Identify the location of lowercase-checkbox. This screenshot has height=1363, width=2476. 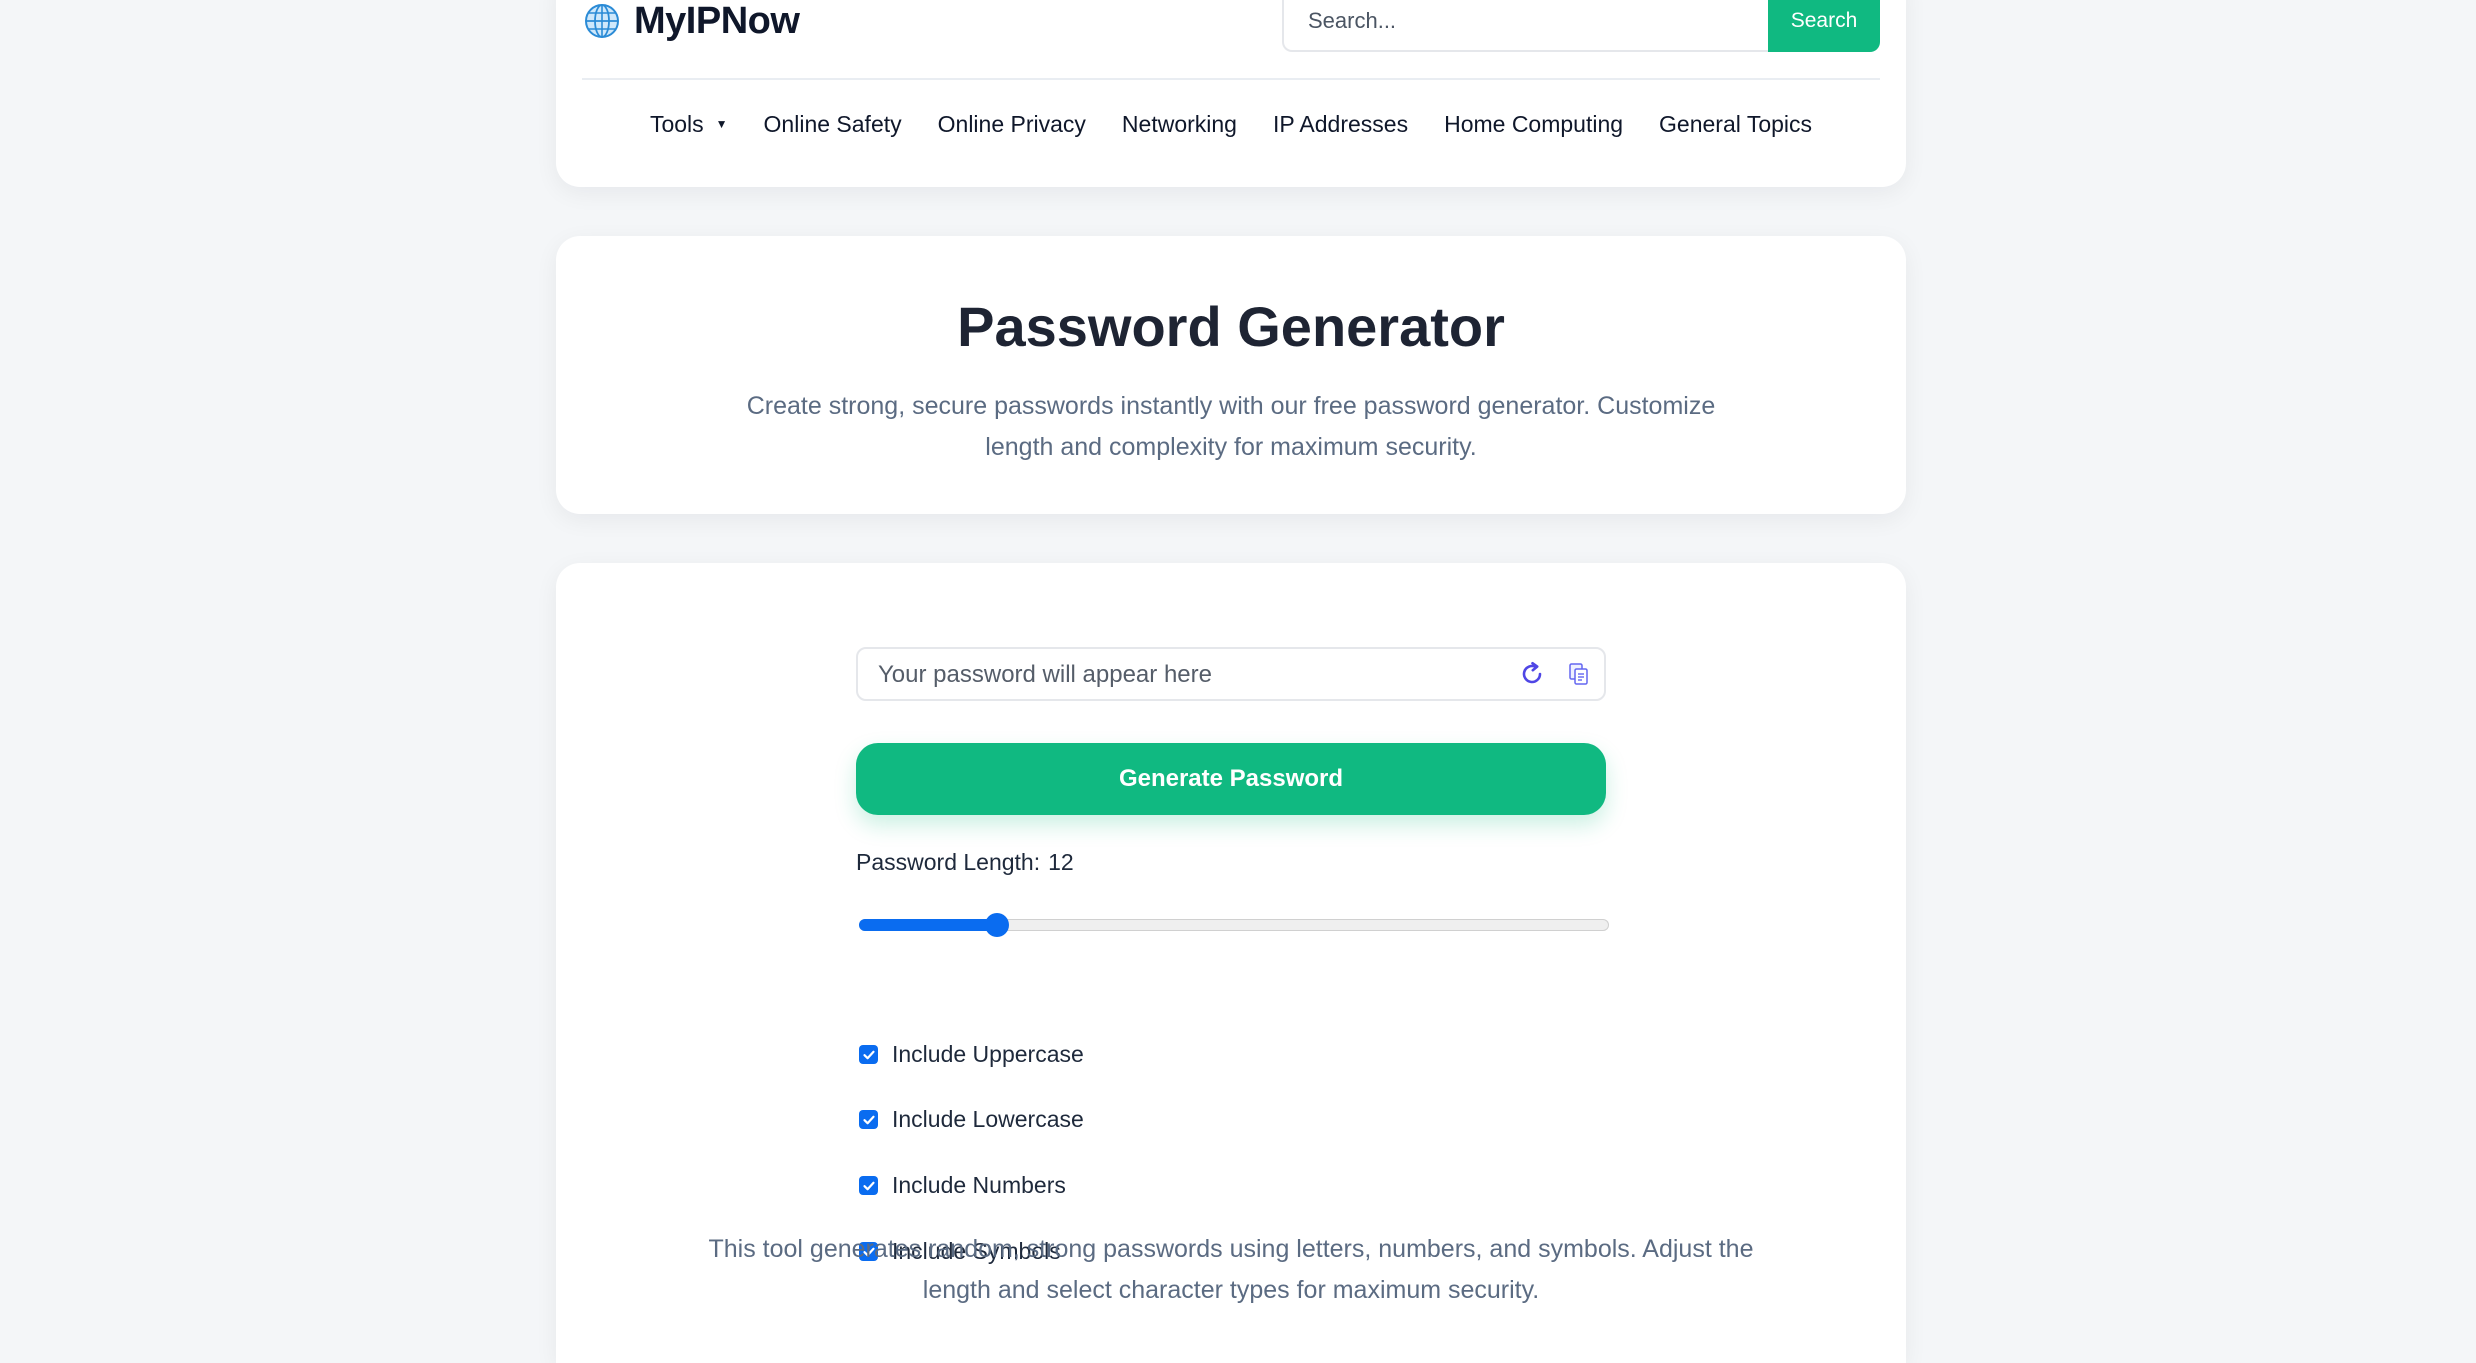
(868, 1119).